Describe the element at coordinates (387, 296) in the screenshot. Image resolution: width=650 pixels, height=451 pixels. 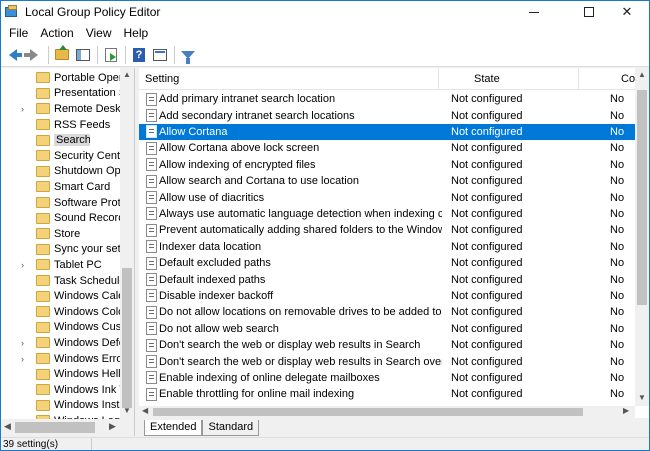
I see `table-row: Disable indexer backoff Not configured No` at that location.